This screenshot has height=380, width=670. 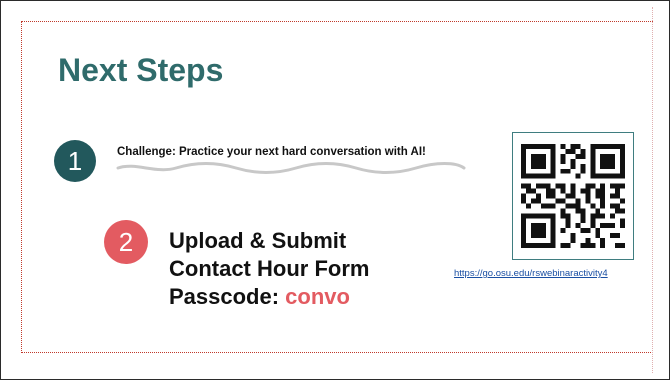 I want to click on activity-link: https://go.osu.edu/rswebinaractivity4, so click(x=531, y=273).